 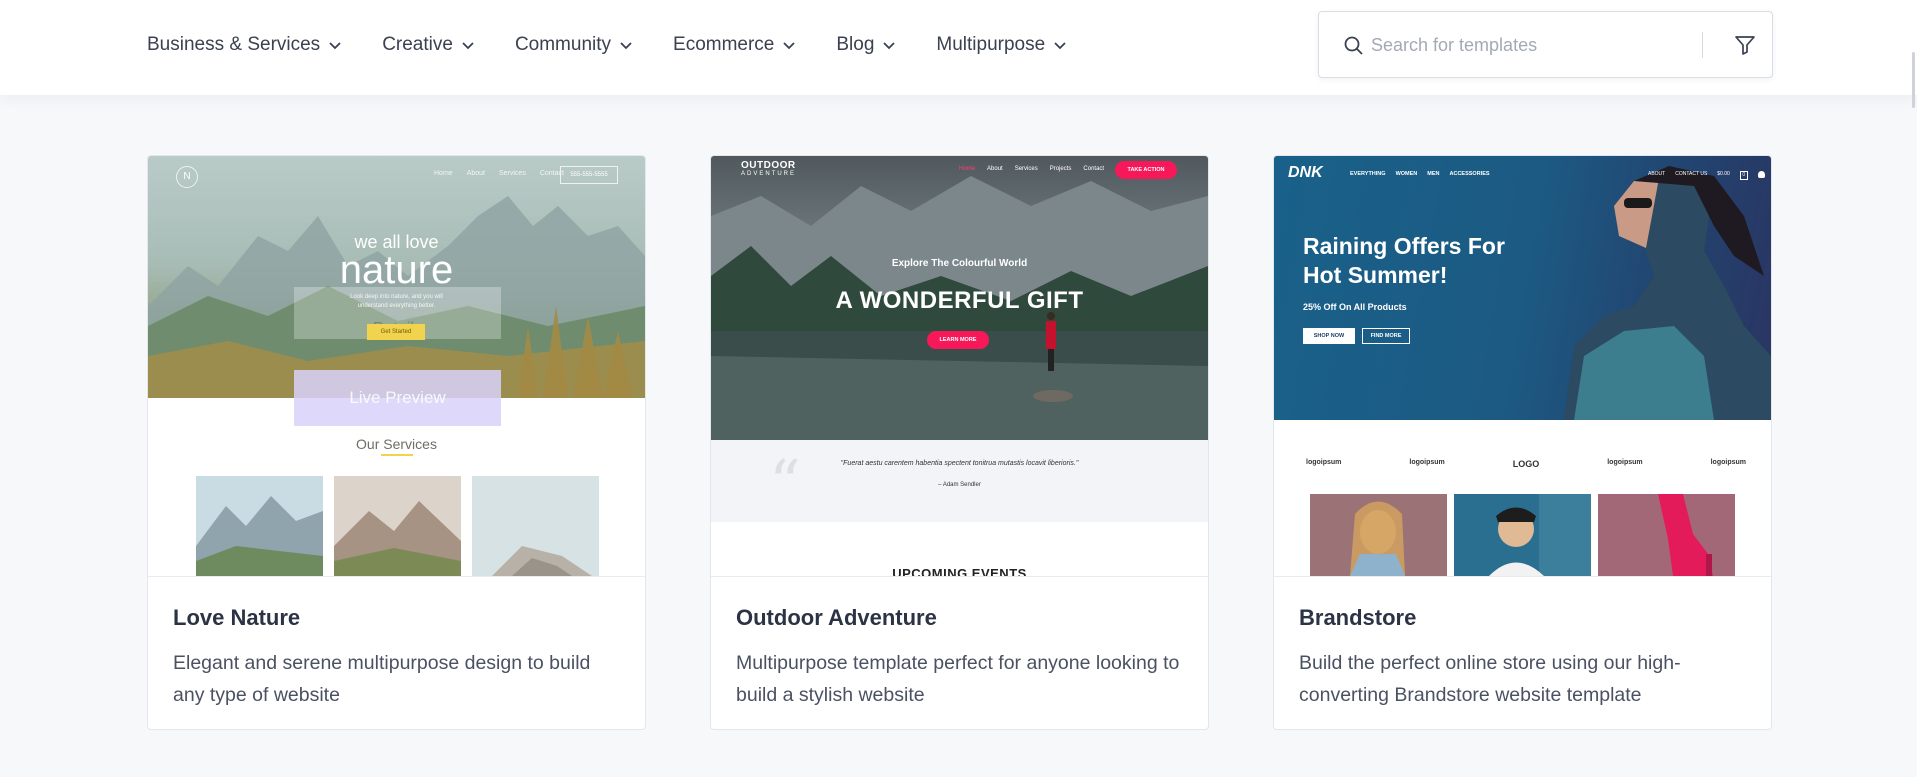 What do you see at coordinates (724, 44) in the screenshot?
I see `nav-item-label: Ecommerce` at bounding box center [724, 44].